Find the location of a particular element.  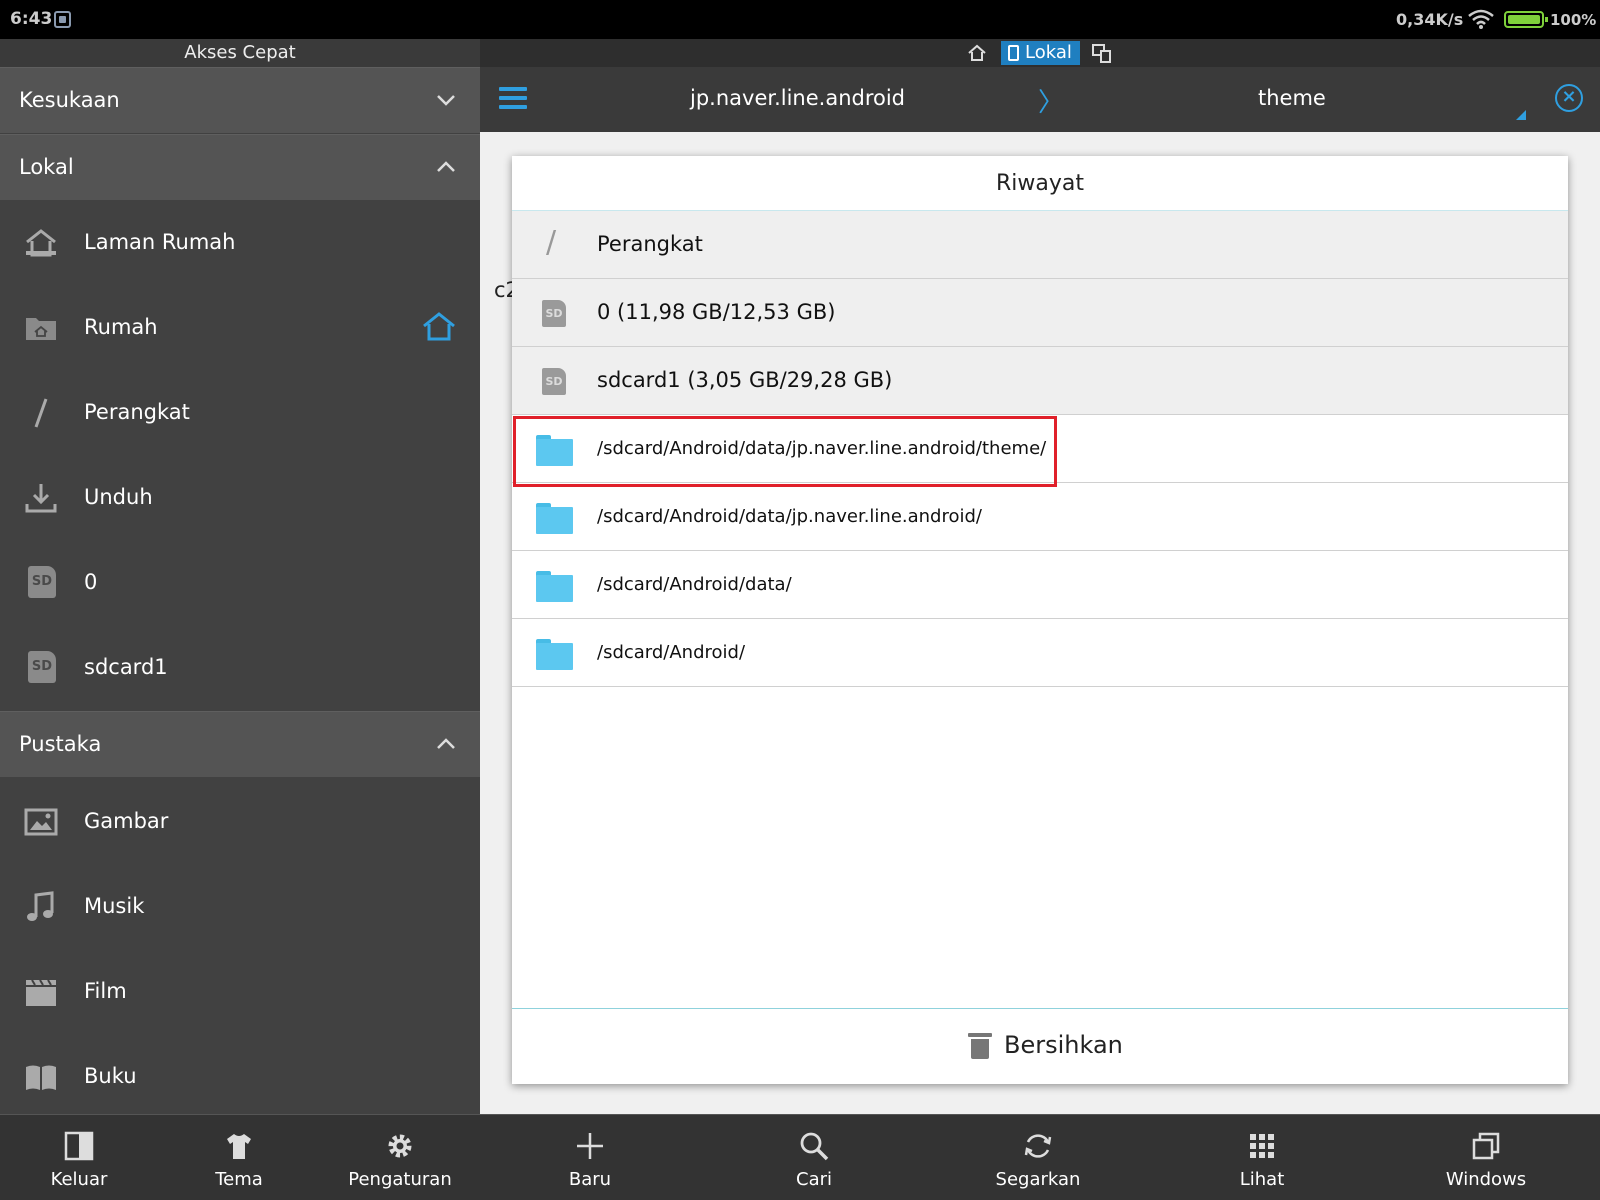

sidebar-item-label: Gambar is located at coordinates (126, 821).